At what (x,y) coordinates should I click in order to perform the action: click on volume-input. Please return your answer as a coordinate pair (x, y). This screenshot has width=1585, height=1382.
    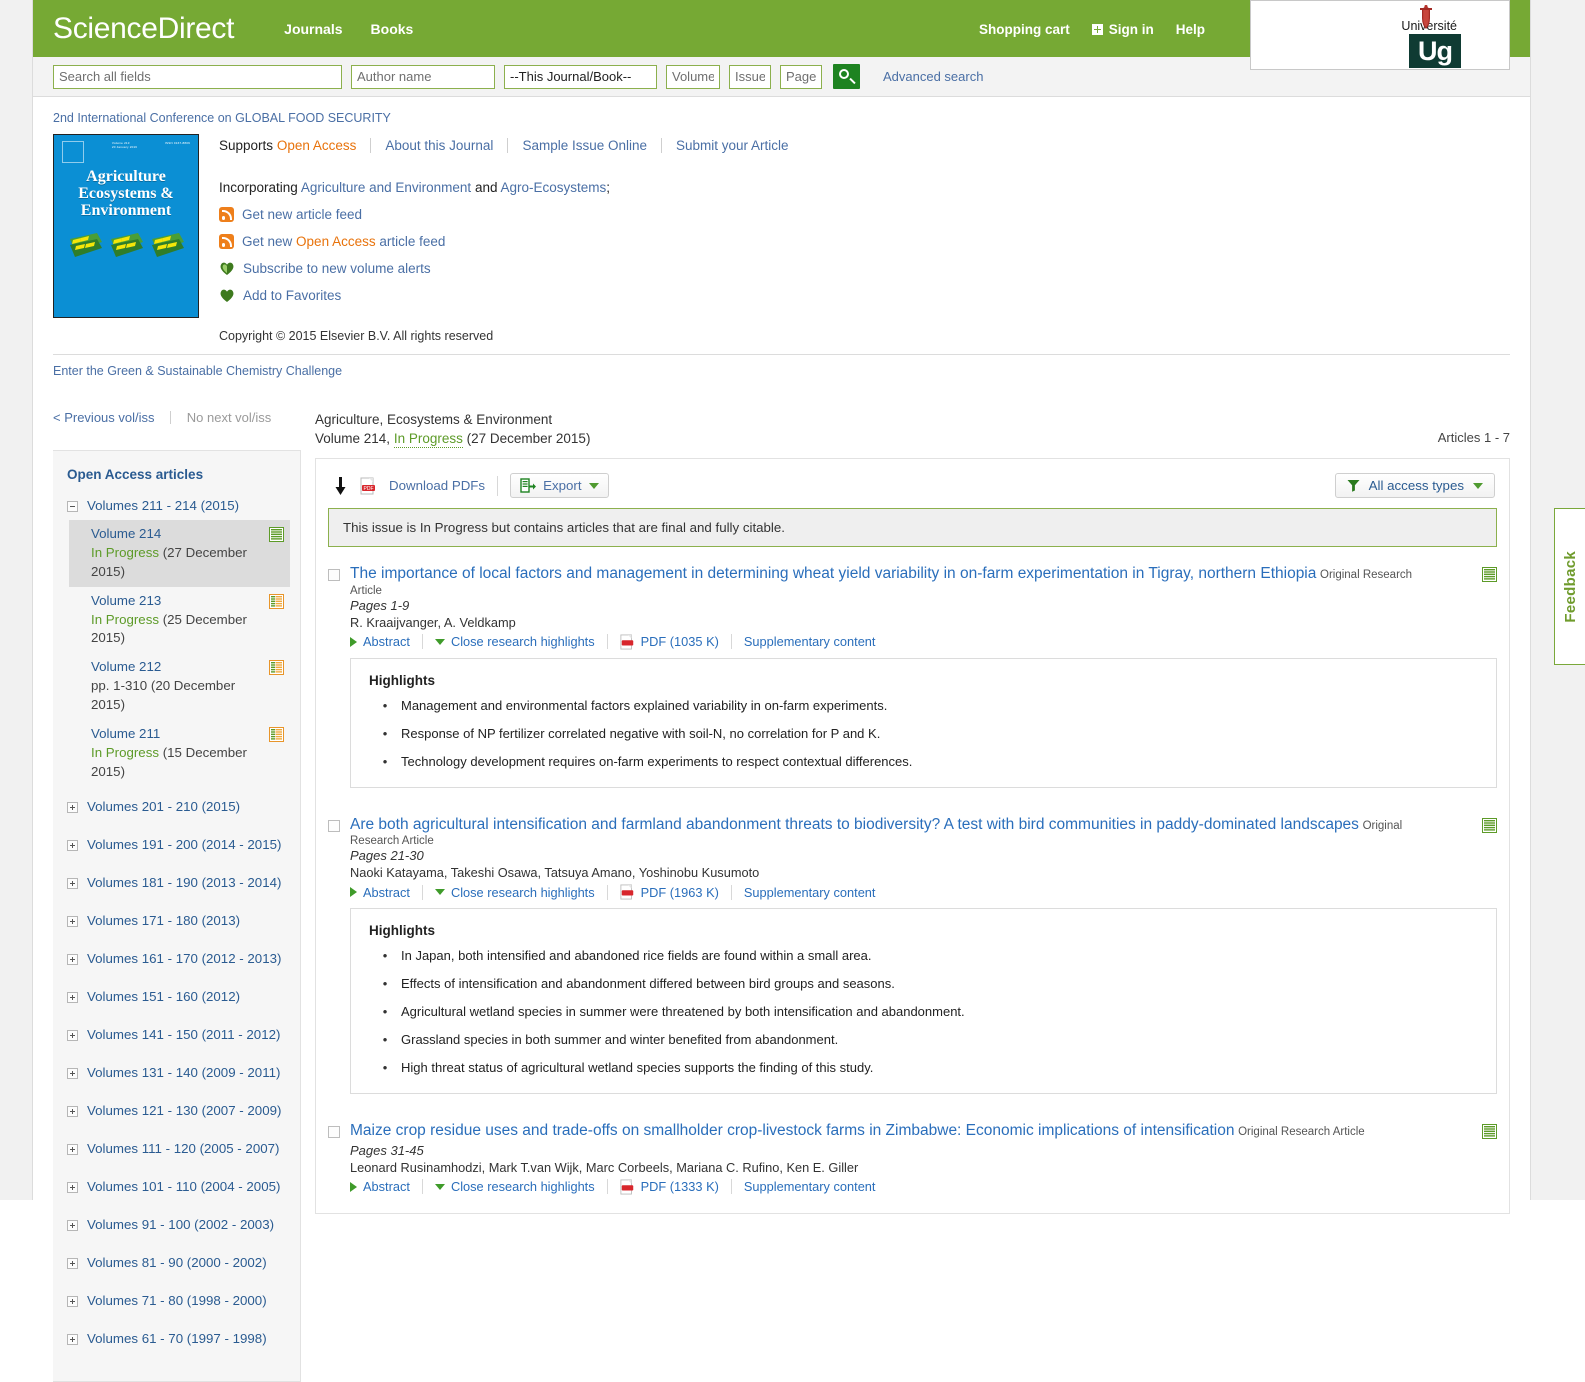
    Looking at the image, I should click on (693, 76).